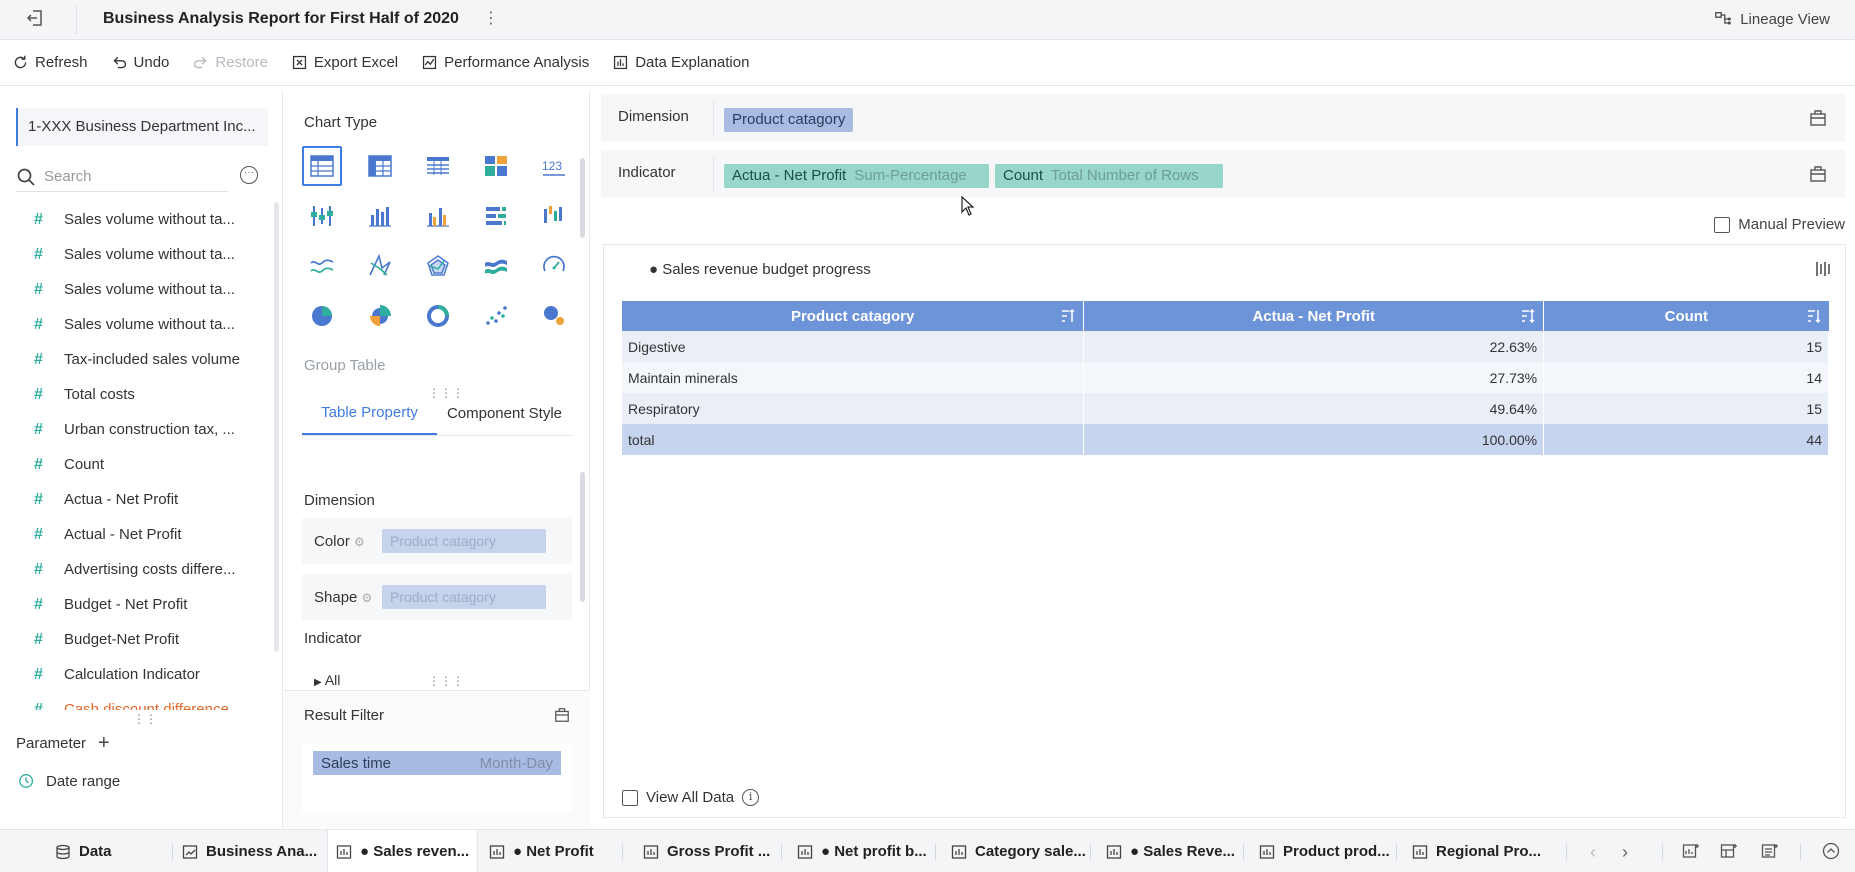  I want to click on tab-component-style: Component Style, so click(504, 413).